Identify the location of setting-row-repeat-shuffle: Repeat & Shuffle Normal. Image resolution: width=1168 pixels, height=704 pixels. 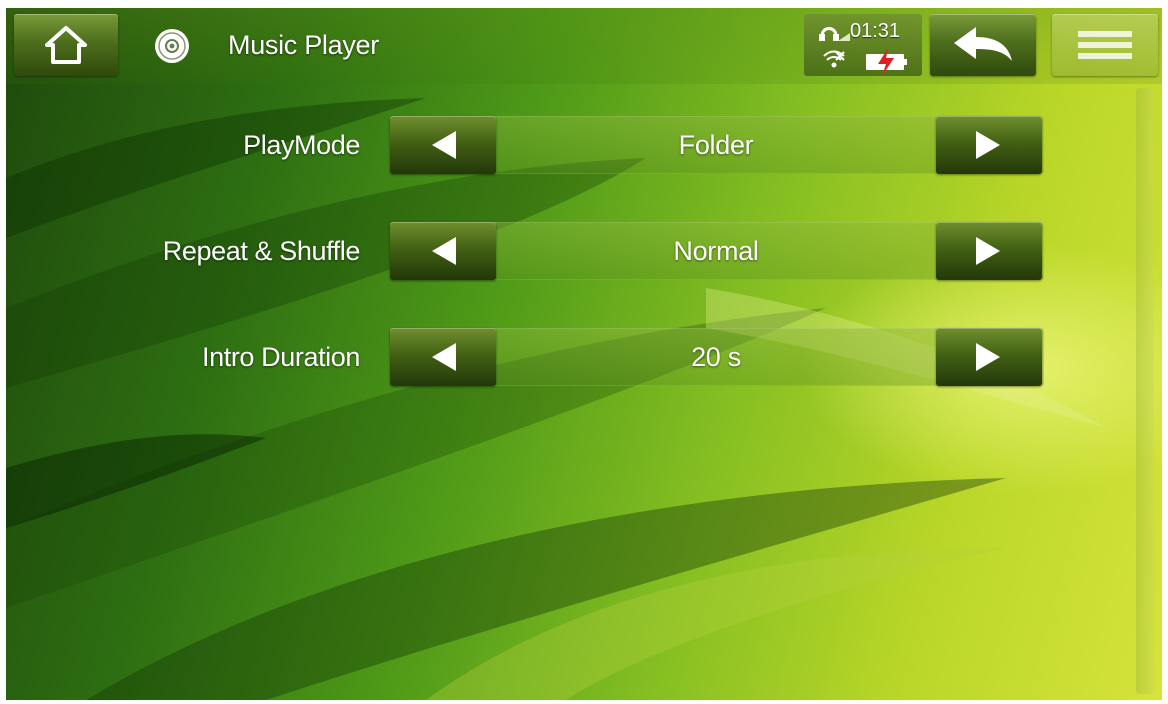
(584, 252).